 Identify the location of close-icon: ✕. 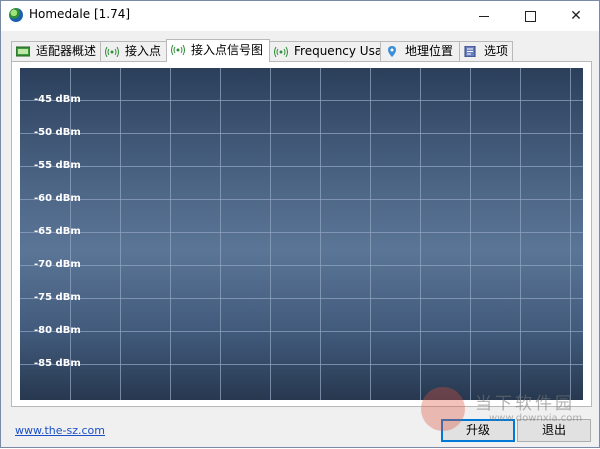
(576, 16).